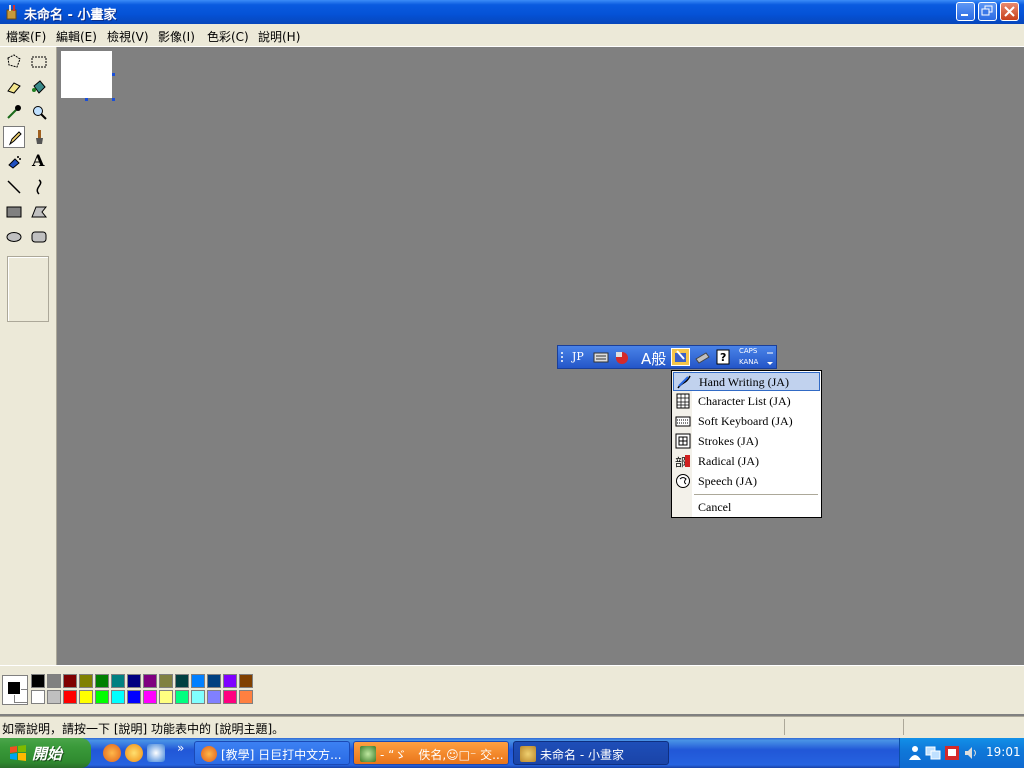 This screenshot has width=1024, height=768. What do you see at coordinates (279, 36) in the screenshot?
I see `menu-help: 說明(H)` at bounding box center [279, 36].